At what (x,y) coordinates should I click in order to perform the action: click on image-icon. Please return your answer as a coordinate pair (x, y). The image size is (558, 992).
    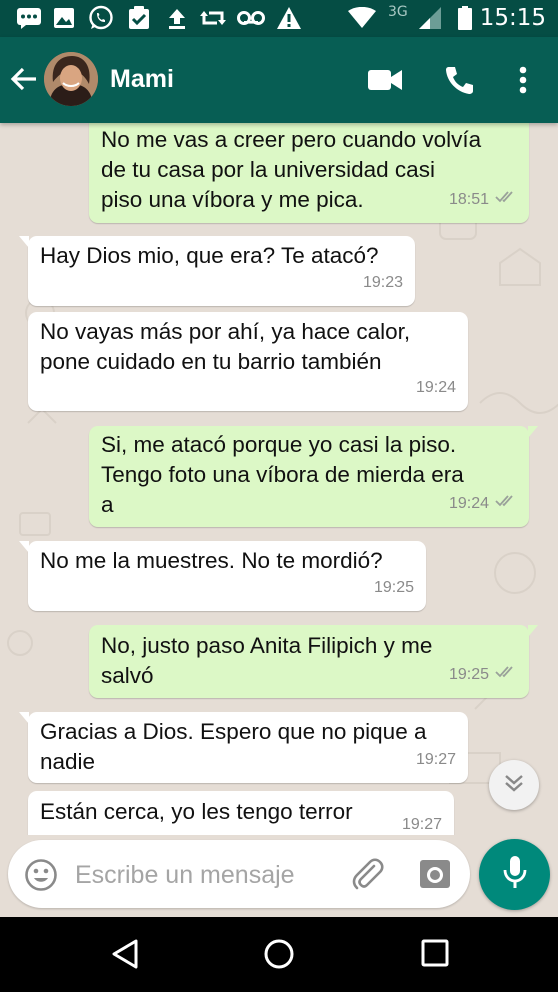
    Looking at the image, I should click on (64, 18).